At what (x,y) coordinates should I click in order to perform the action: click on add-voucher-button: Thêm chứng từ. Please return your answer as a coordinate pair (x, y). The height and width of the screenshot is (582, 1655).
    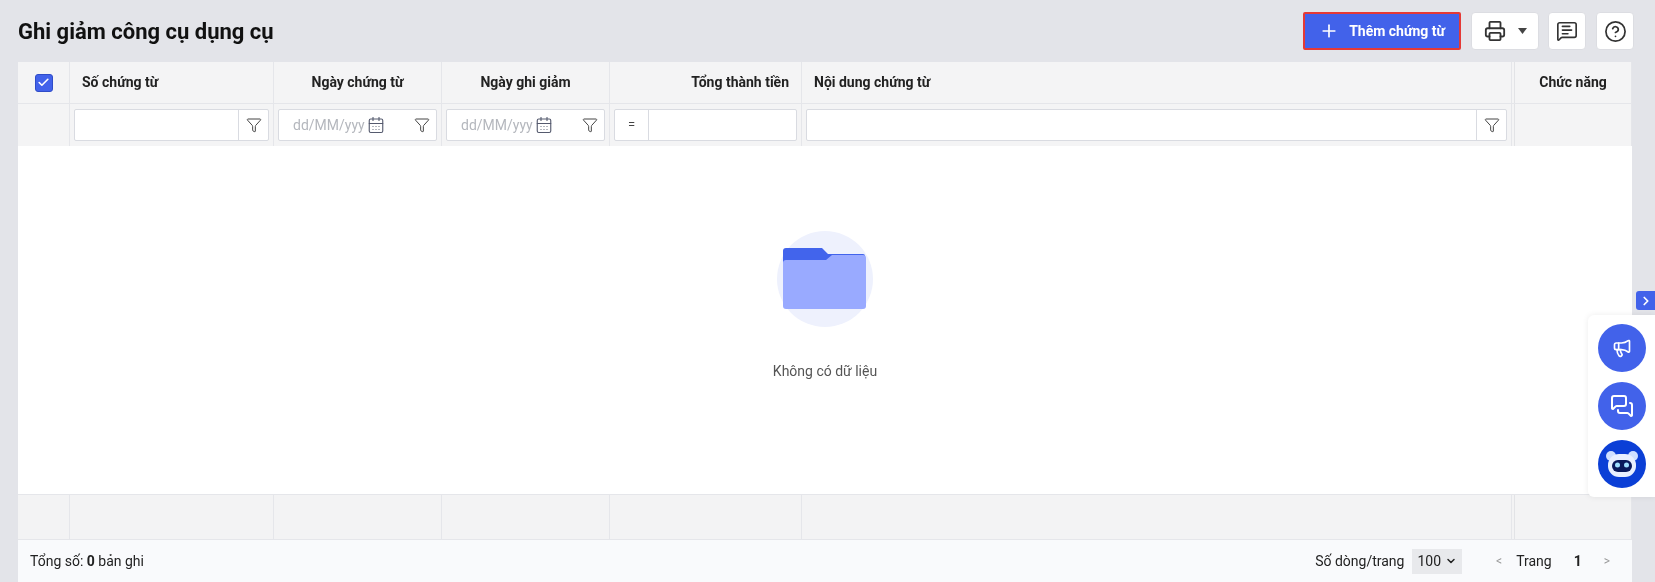
    Looking at the image, I should click on (1382, 31).